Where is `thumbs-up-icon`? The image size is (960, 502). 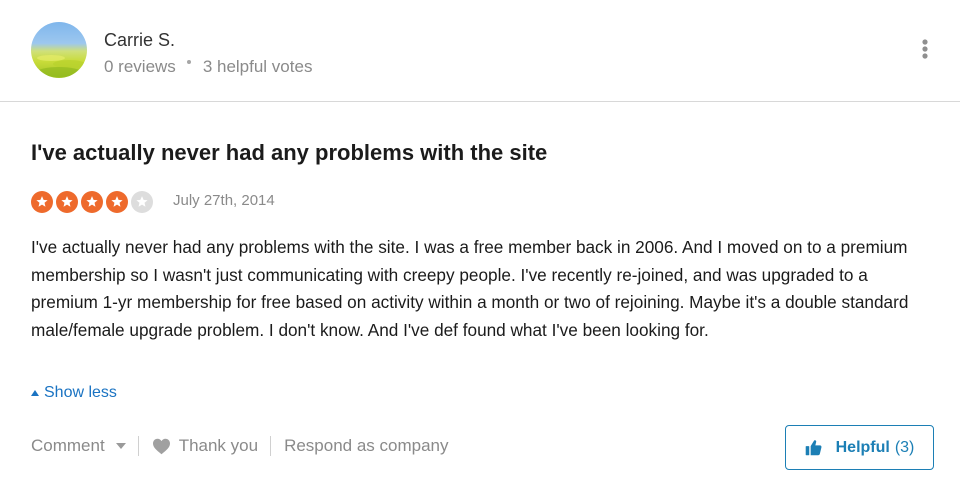
thumbs-up-icon is located at coordinates (813, 448).